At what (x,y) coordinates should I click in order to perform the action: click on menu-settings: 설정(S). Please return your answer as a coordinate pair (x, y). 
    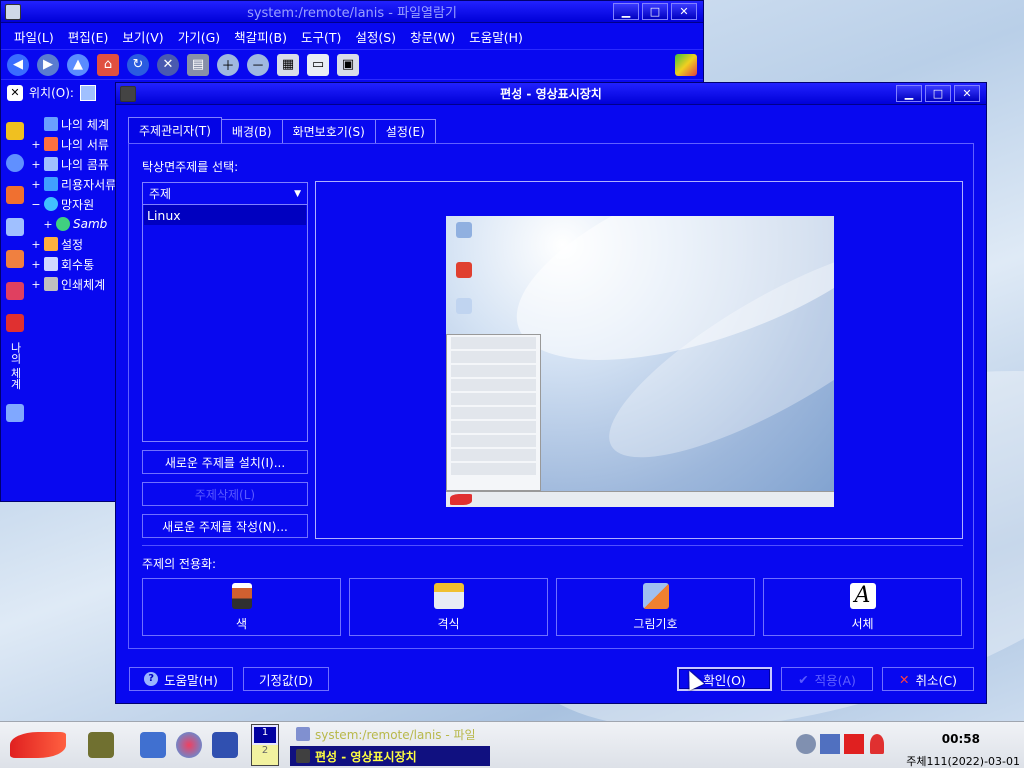
    Looking at the image, I should click on (375, 36).